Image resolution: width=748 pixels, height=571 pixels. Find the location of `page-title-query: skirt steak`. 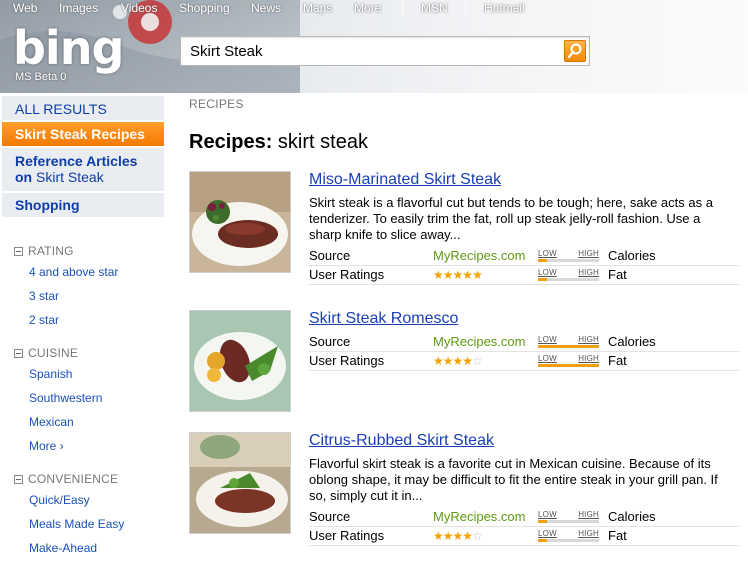

page-title-query: skirt steak is located at coordinates (320, 142).